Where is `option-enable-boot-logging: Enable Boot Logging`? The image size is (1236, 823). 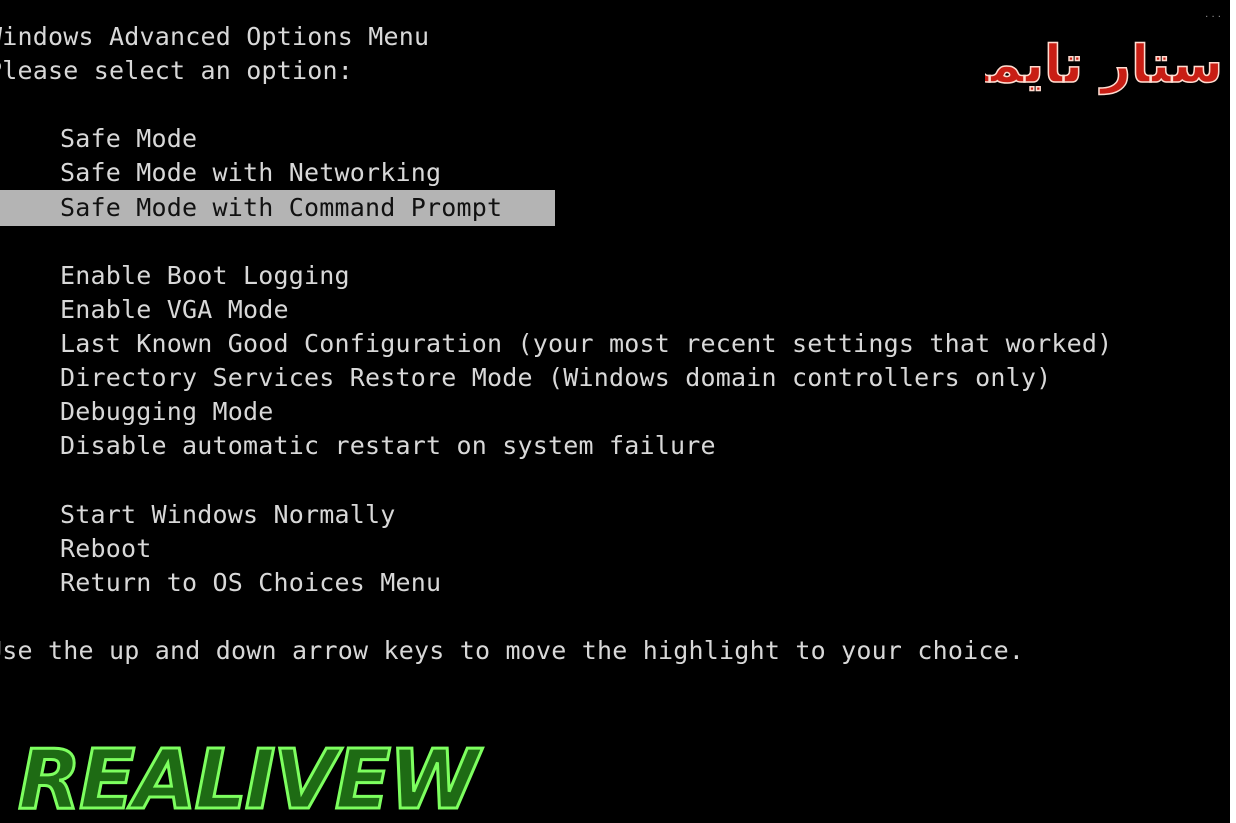 option-enable-boot-logging: Enable Boot Logging is located at coordinates (205, 276).